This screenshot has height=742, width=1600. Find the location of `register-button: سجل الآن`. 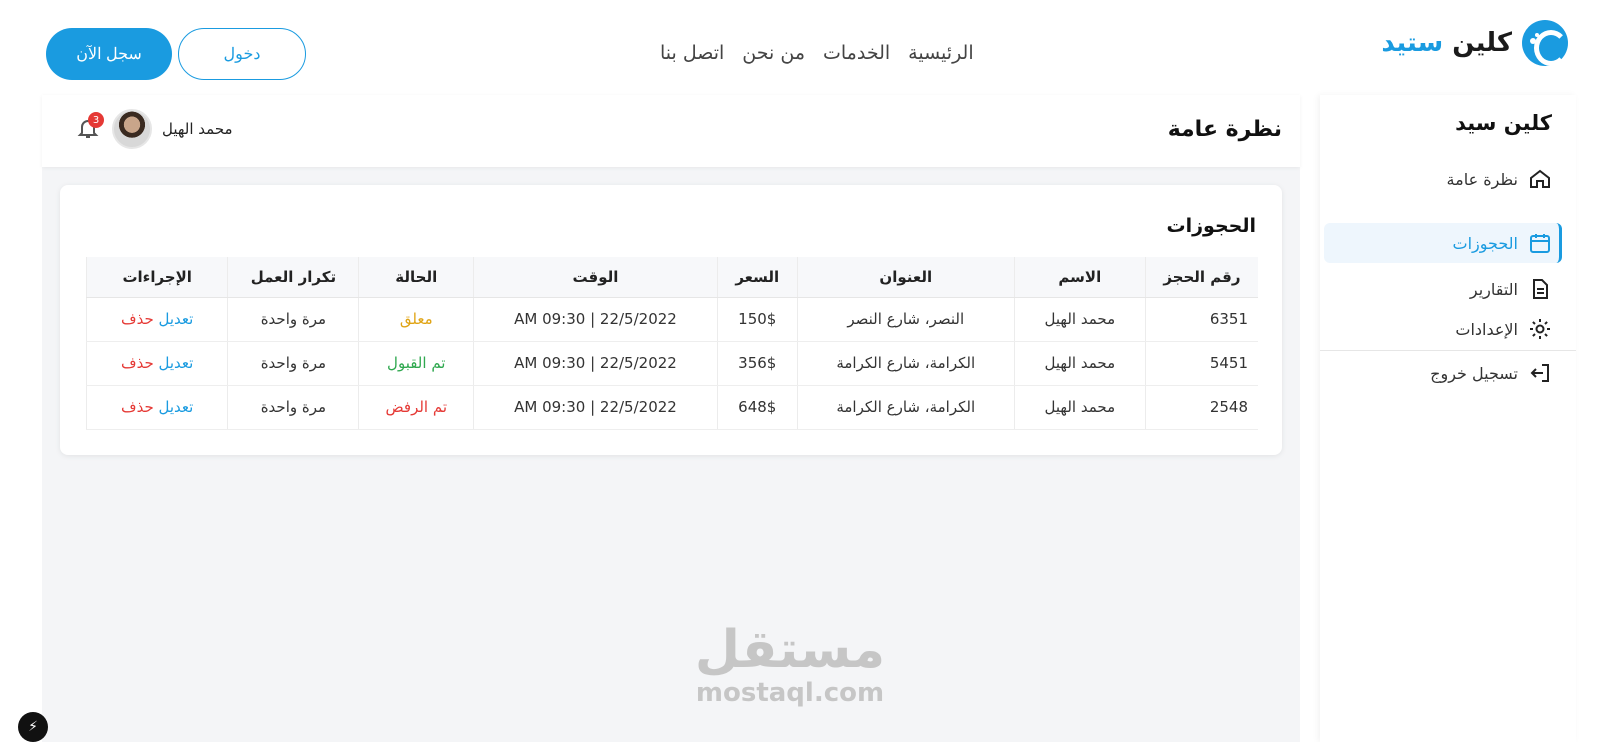

register-button: سجل الآن is located at coordinates (109, 54).